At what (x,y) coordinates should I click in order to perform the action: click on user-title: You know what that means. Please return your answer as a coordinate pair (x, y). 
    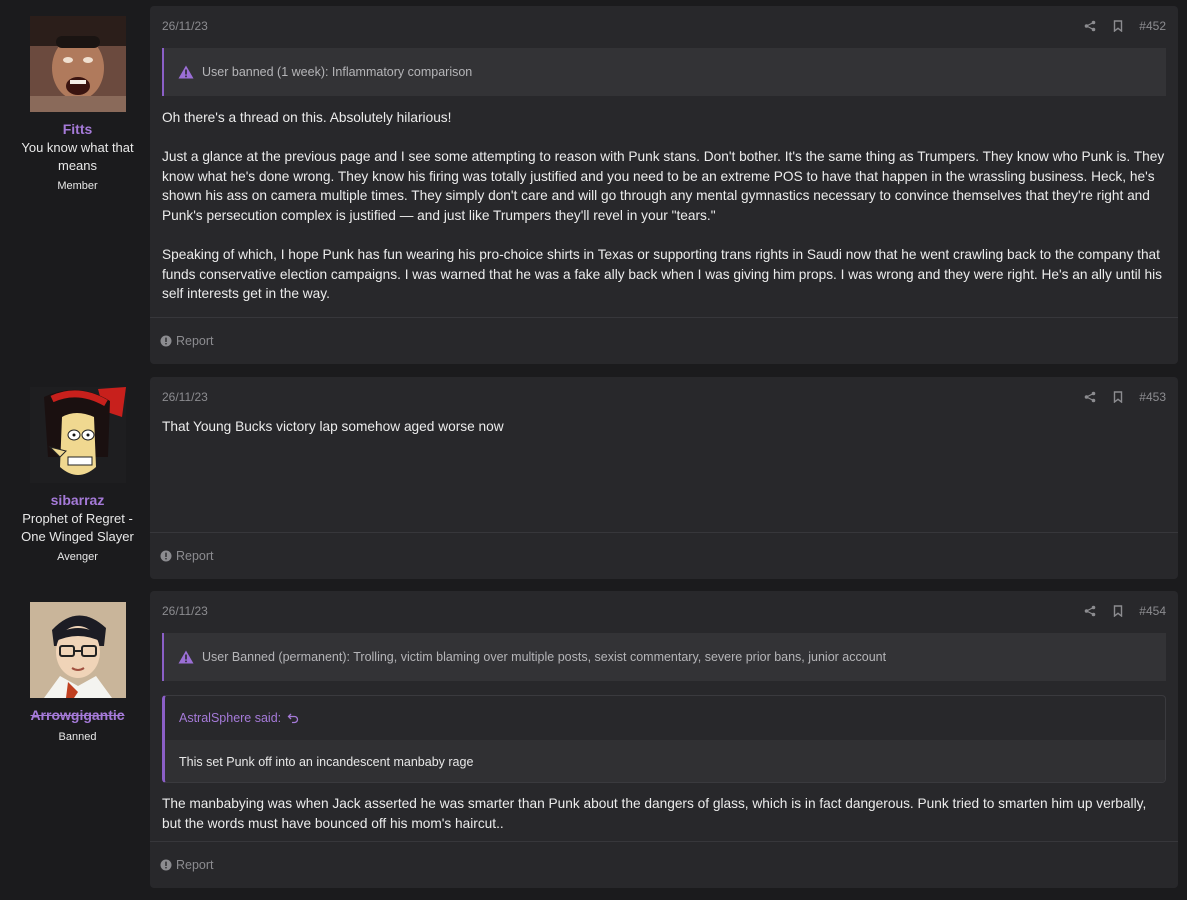
    Looking at the image, I should click on (77, 156).